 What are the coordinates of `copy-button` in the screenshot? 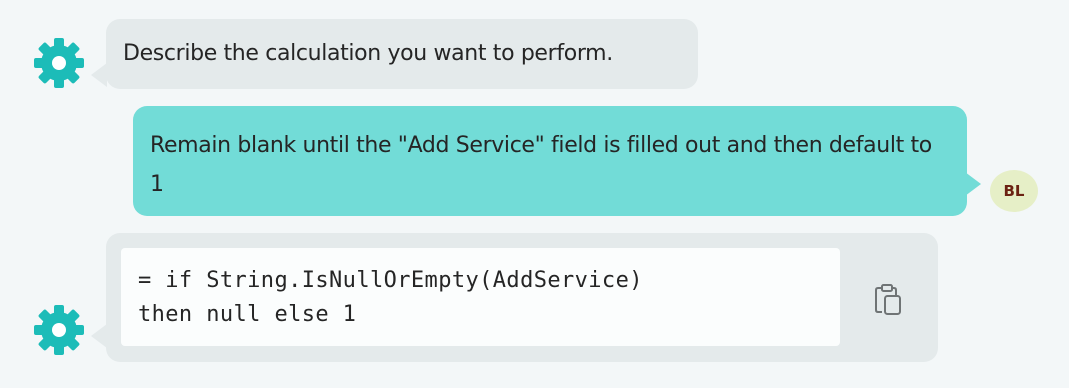 It's located at (888, 300).